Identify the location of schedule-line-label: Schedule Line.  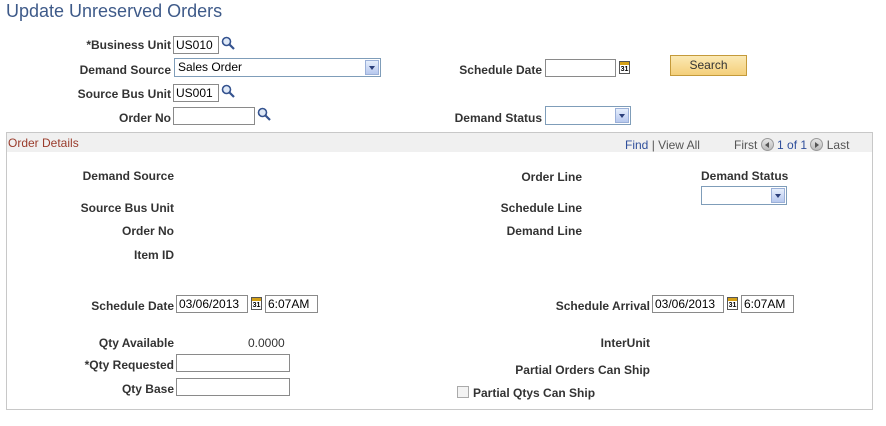
(541, 208).